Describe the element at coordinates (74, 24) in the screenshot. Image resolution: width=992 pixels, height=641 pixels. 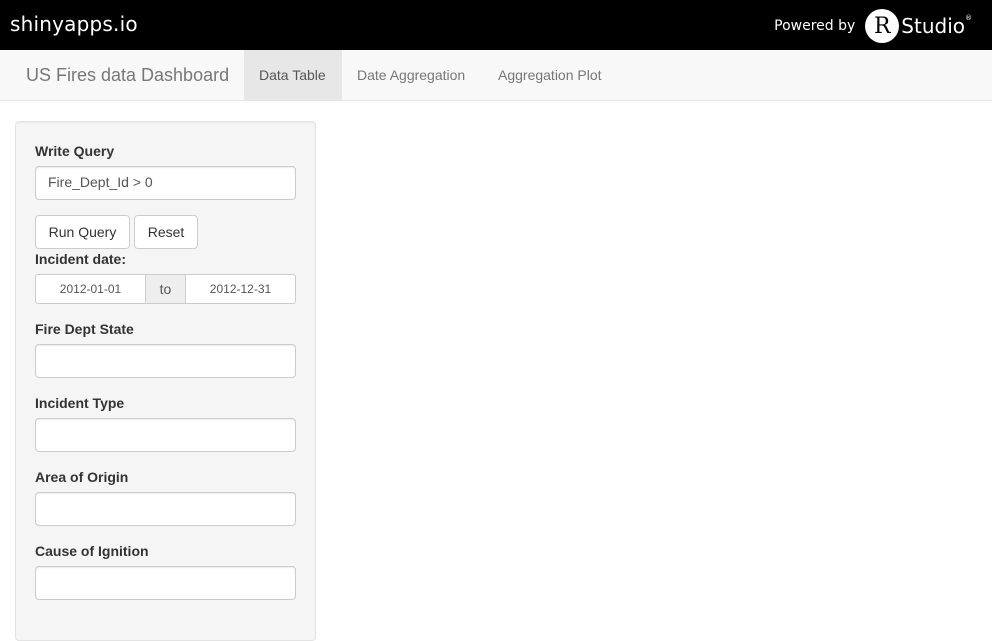
I see `shinyapps-brand: shinyapps.io` at that location.